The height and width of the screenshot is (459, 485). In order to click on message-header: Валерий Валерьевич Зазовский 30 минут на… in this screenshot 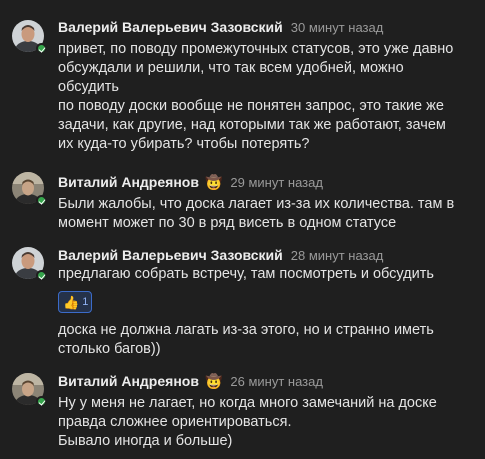, I will do `click(220, 27)`.